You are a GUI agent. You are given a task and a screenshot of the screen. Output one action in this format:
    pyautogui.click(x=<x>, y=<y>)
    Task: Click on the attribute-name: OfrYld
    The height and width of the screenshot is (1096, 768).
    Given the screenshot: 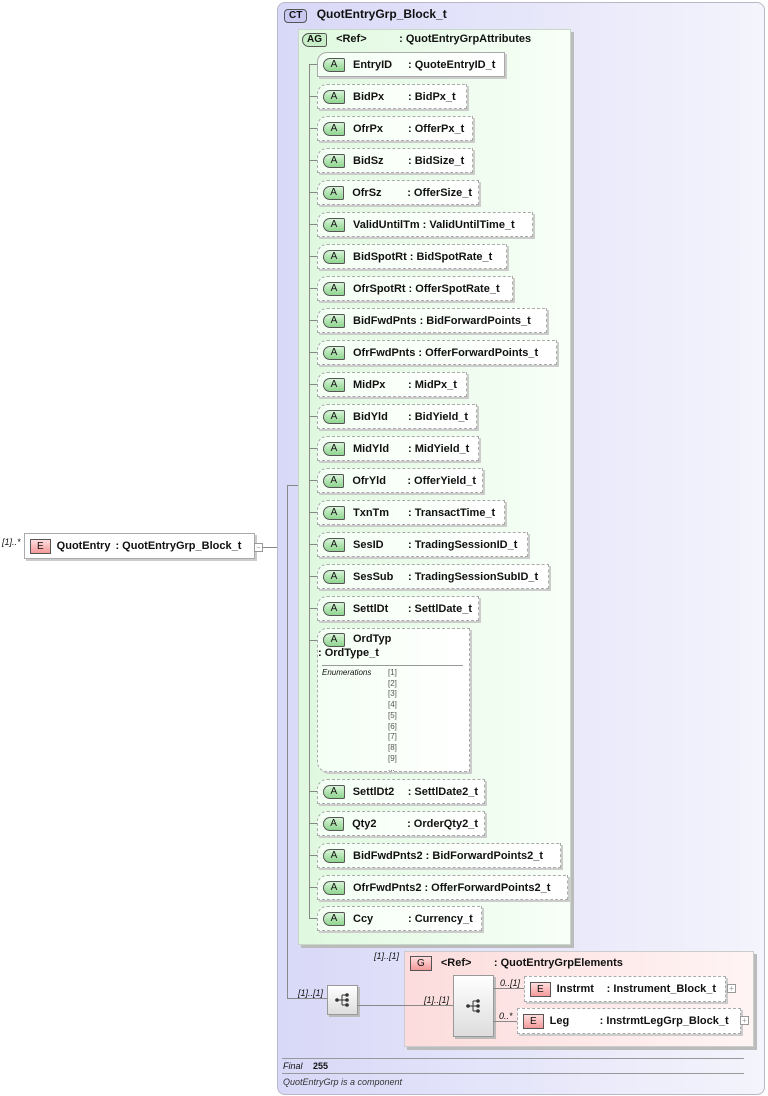 What is the action you would take?
    pyautogui.click(x=369, y=480)
    